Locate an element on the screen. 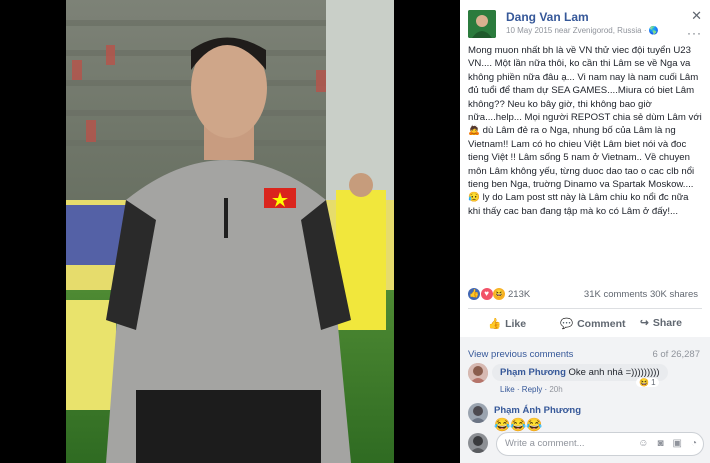 This screenshot has height=463, width=710. emoji-icon: ☺ is located at coordinates (643, 443).